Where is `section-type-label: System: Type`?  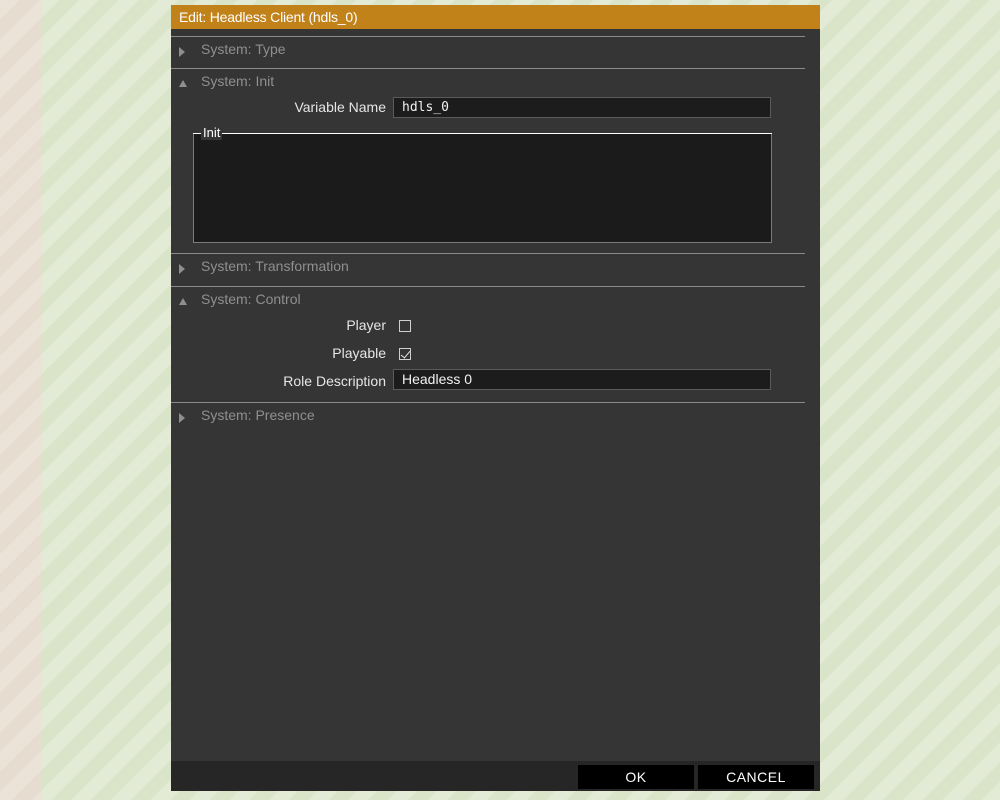
section-type-label: System: Type is located at coordinates (243, 49).